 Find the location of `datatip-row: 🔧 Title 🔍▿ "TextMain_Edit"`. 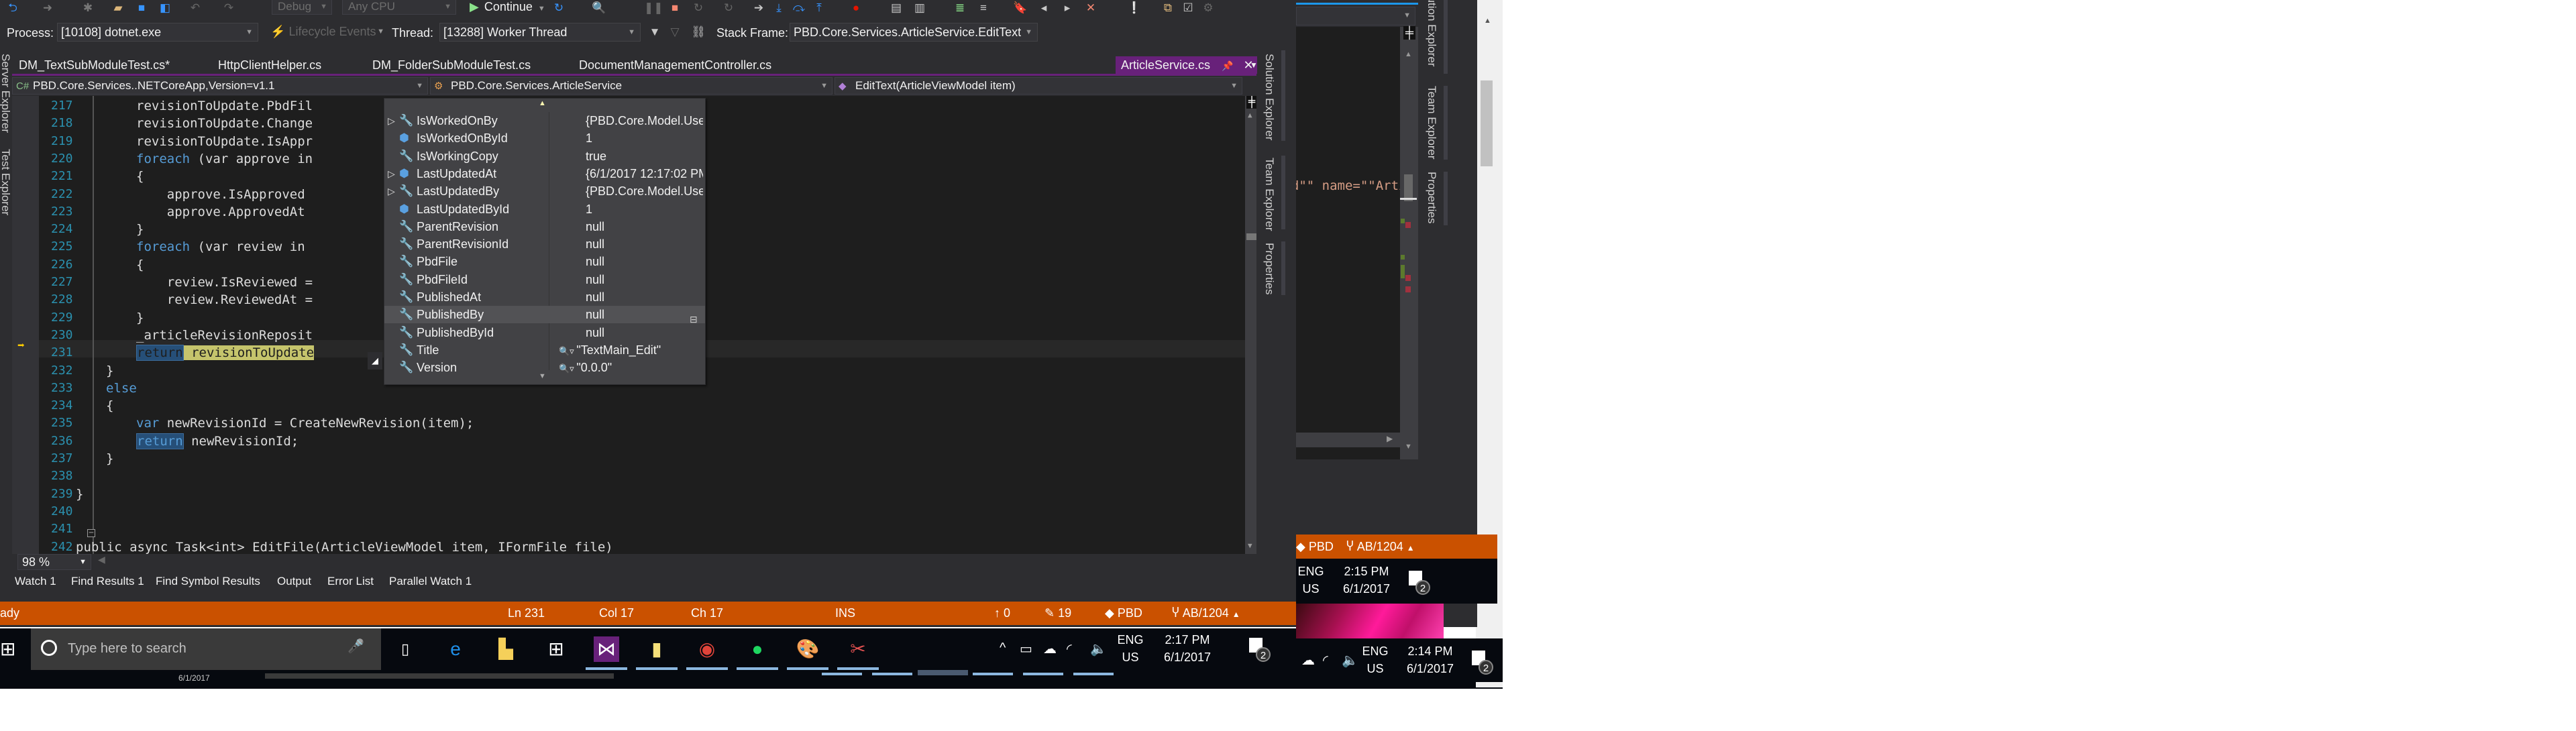

datatip-row: 🔧 Title 🔍▿ "TextMain_Edit" is located at coordinates (544, 350).